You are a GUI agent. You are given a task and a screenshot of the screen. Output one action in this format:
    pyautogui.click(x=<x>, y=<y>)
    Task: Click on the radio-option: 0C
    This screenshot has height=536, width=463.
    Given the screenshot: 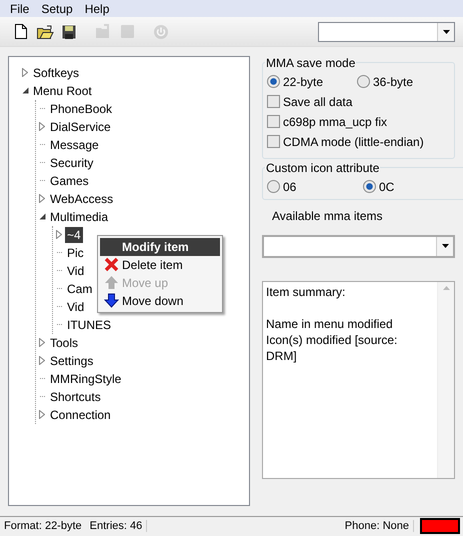 What is the action you would take?
    pyautogui.click(x=411, y=187)
    